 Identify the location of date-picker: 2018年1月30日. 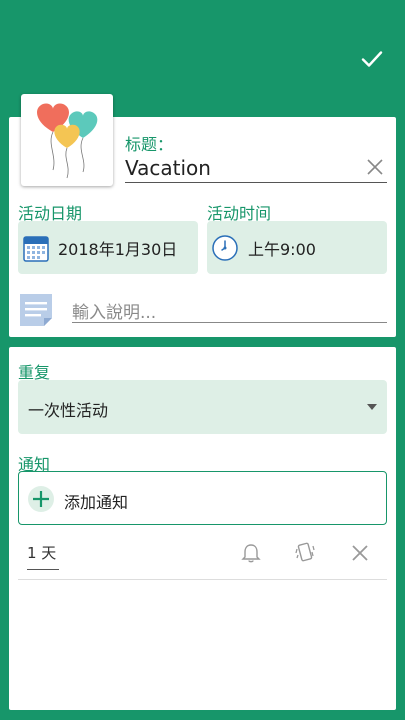
(108, 247).